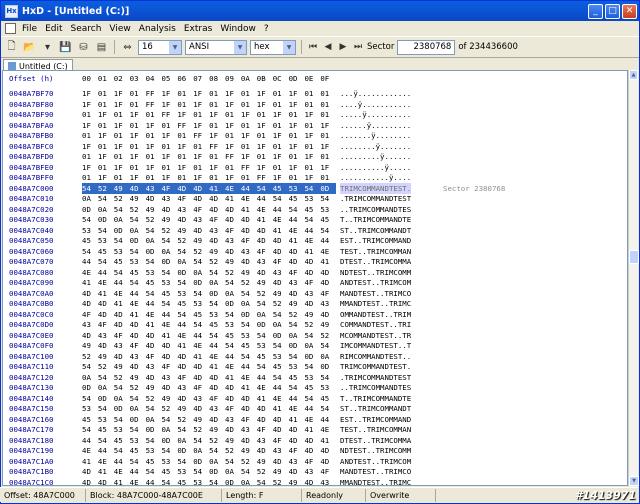  What do you see at coordinates (209, 261) in the screenshot?
I see `hex-bytes: 44 54 45 53 54 0D 0A 54 52 49 4D 43 4F 4D 4D 41` at bounding box center [209, 261].